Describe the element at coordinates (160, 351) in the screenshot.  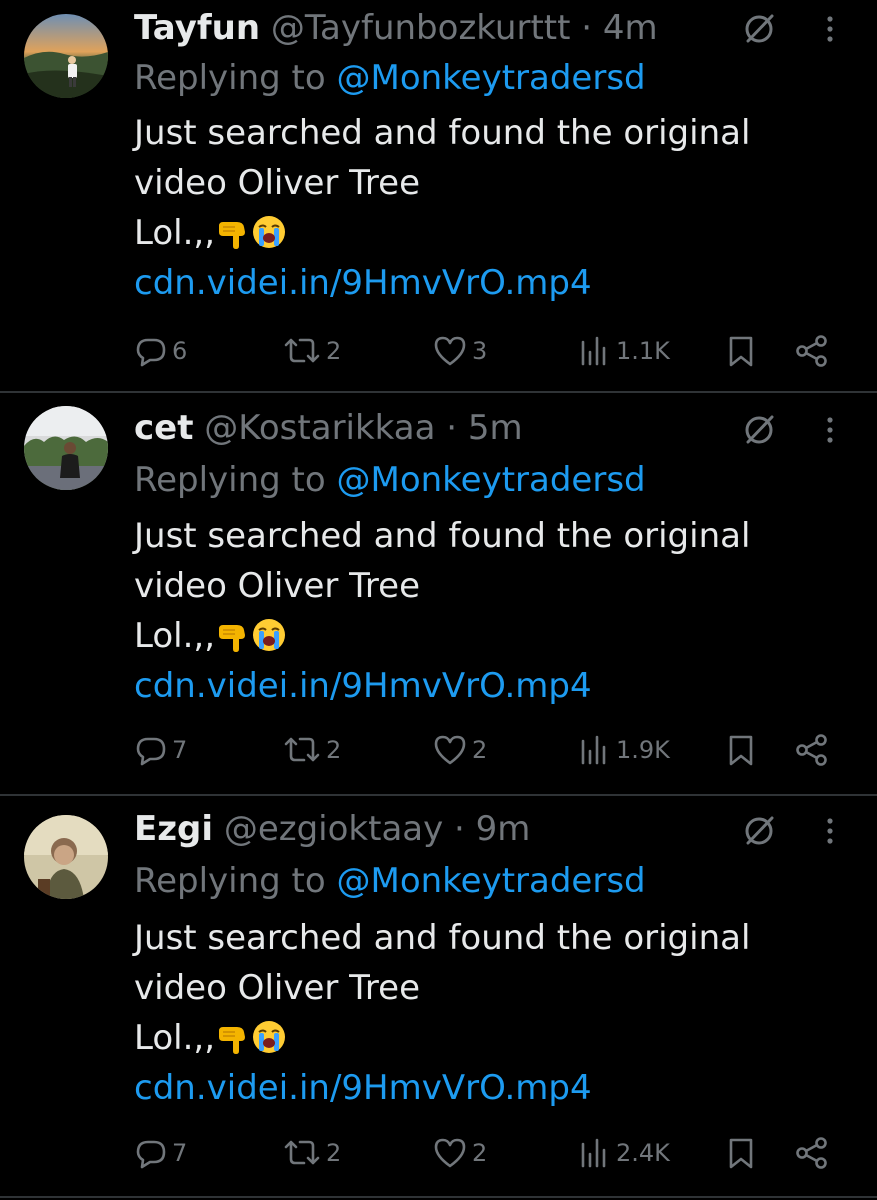
I see `reply-button: 6` at that location.